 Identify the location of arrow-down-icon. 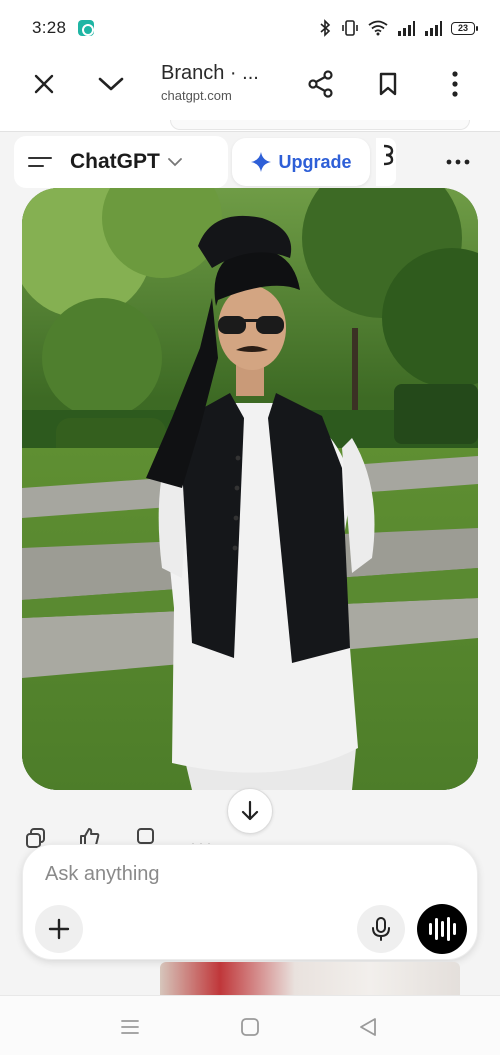
(250, 810).